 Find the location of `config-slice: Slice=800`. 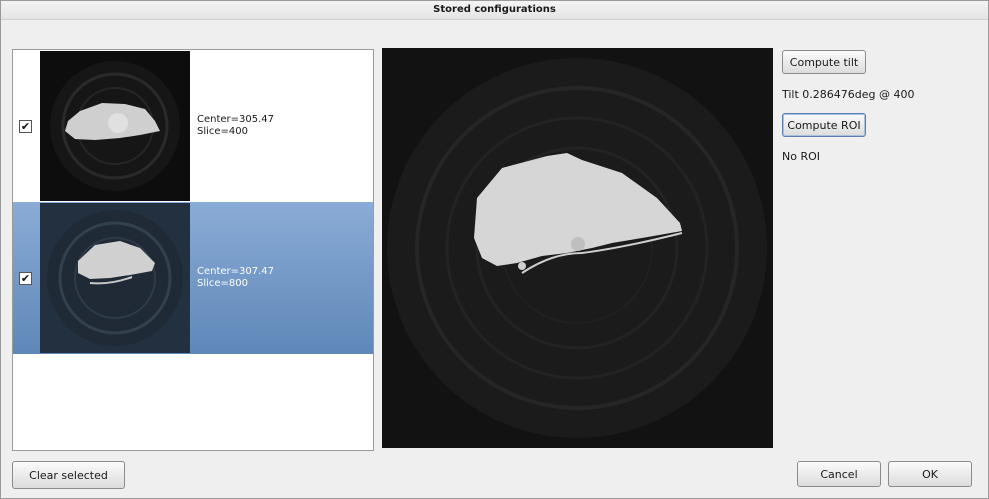

config-slice: Slice=800 is located at coordinates (223, 283).